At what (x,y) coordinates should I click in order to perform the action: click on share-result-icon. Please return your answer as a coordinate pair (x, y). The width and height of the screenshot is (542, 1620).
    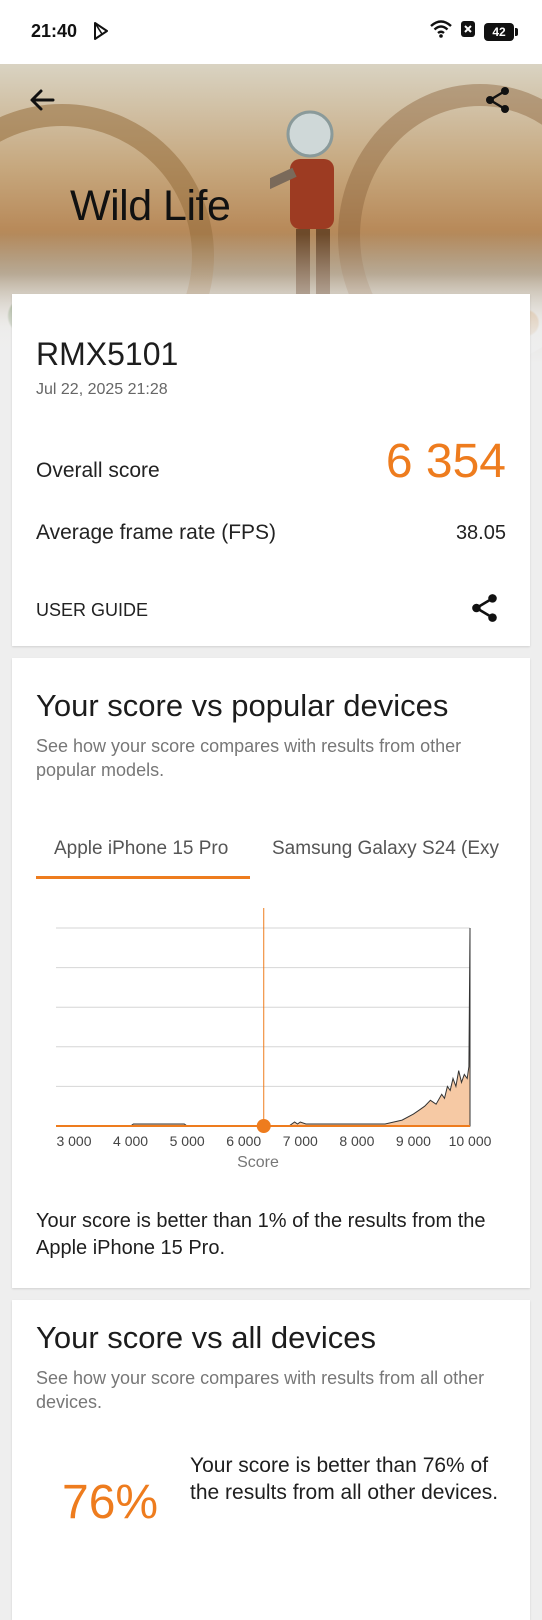
    Looking at the image, I should click on (485, 608).